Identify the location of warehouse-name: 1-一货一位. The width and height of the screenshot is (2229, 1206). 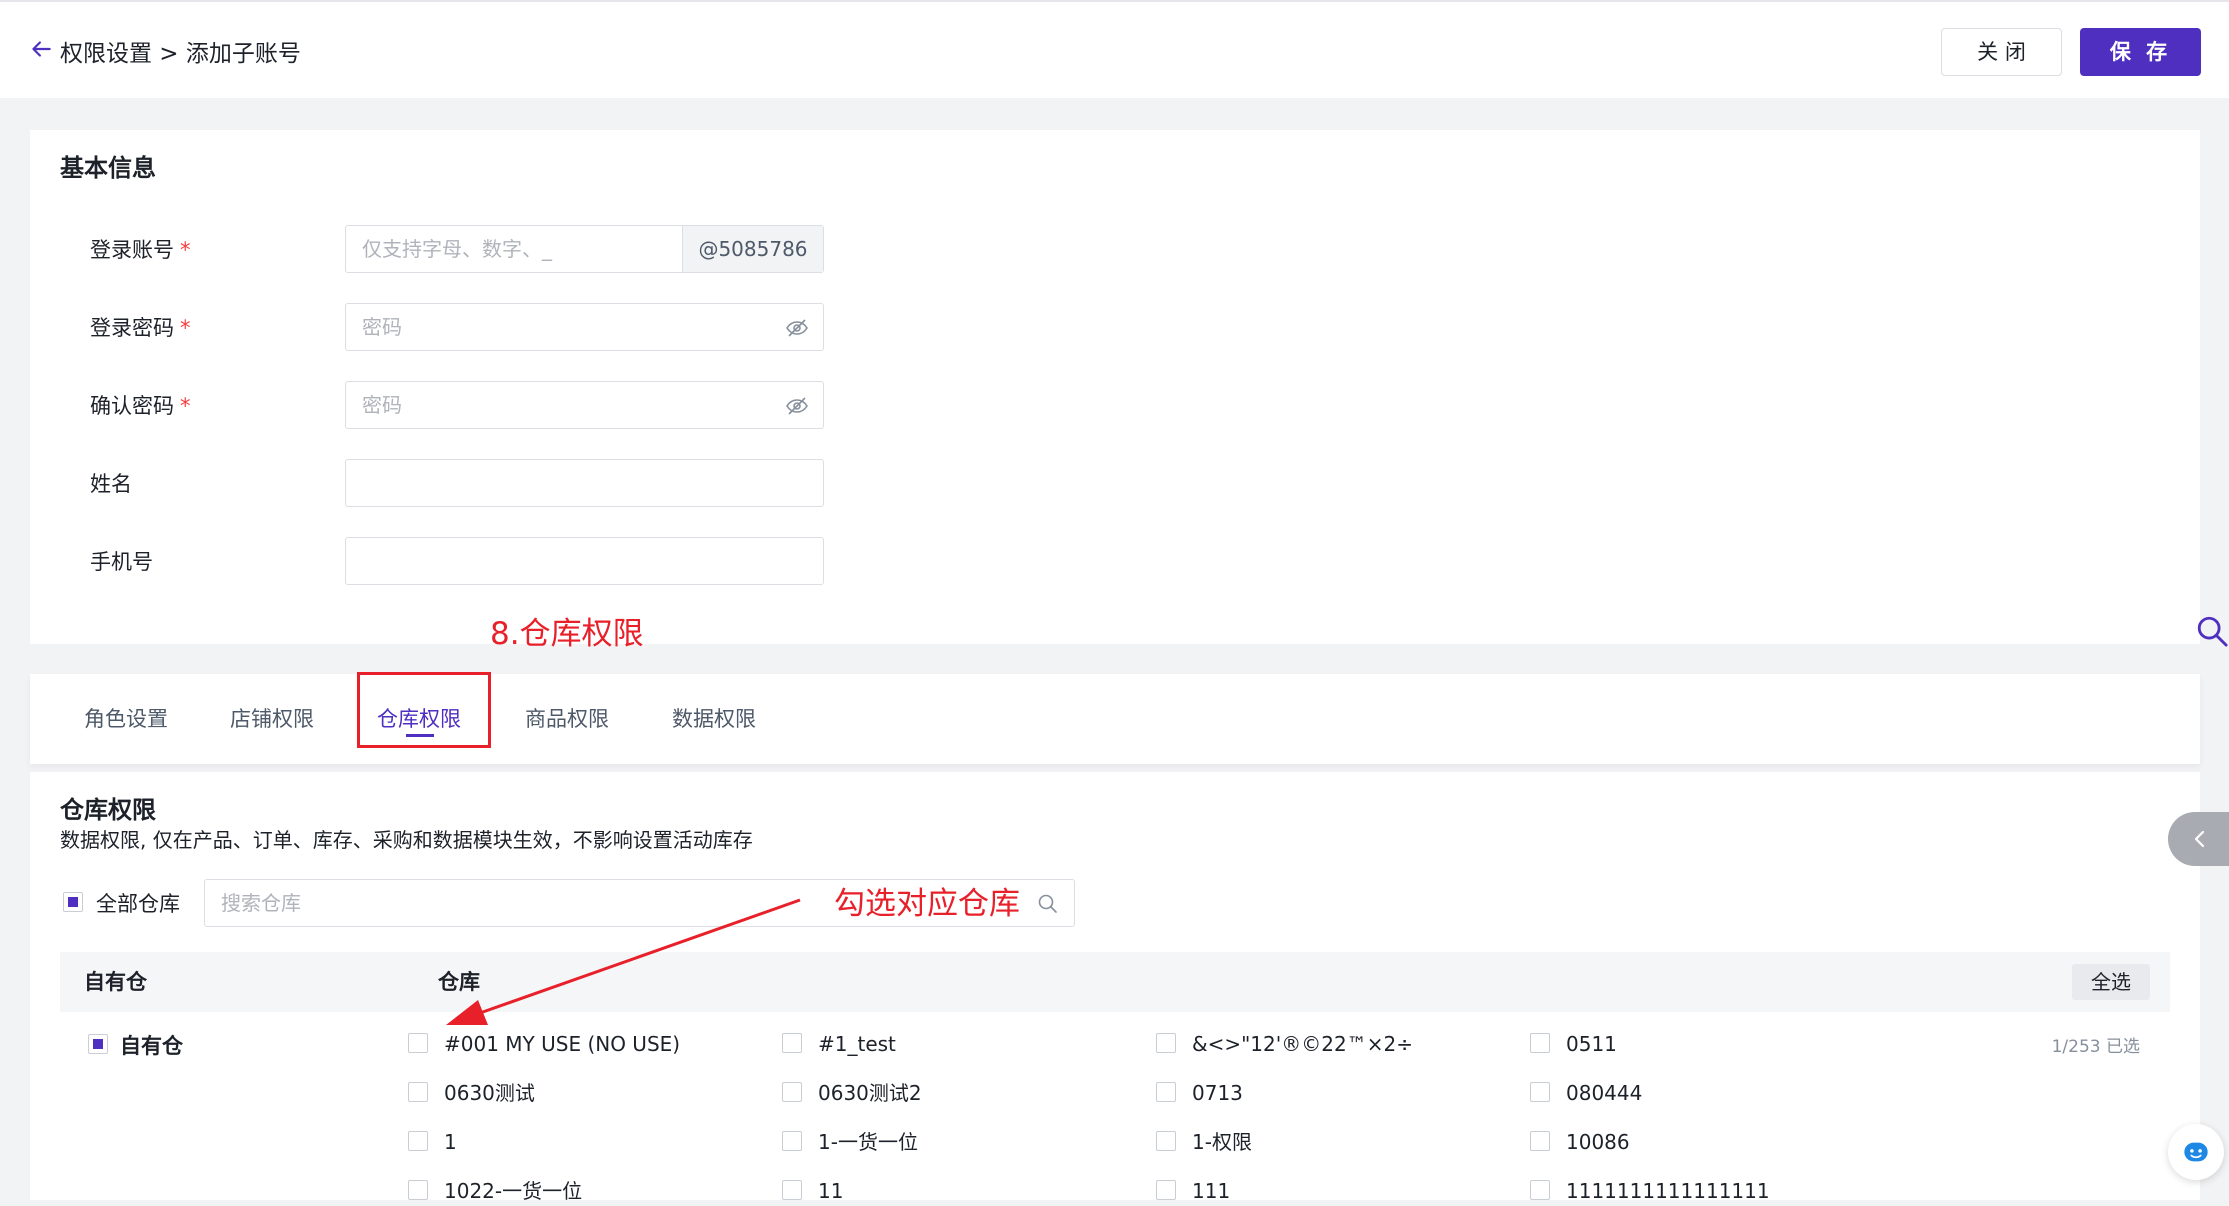
(868, 1142).